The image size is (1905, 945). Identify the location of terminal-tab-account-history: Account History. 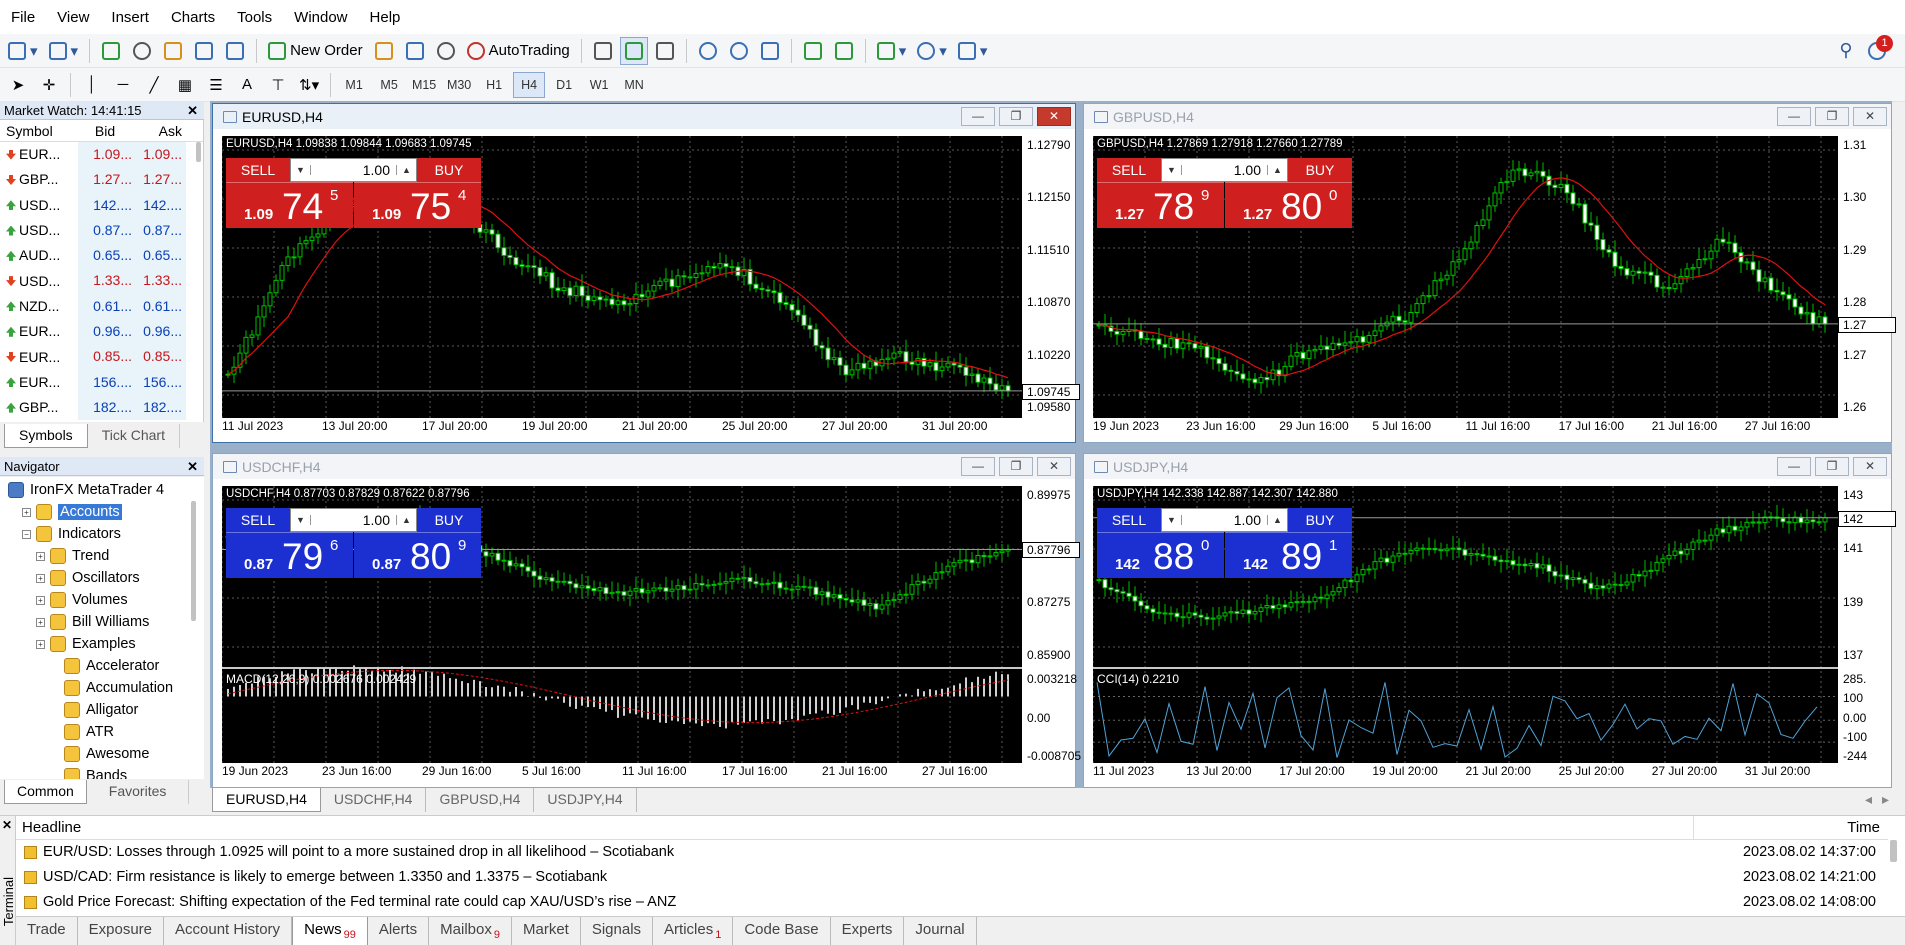
(228, 931).